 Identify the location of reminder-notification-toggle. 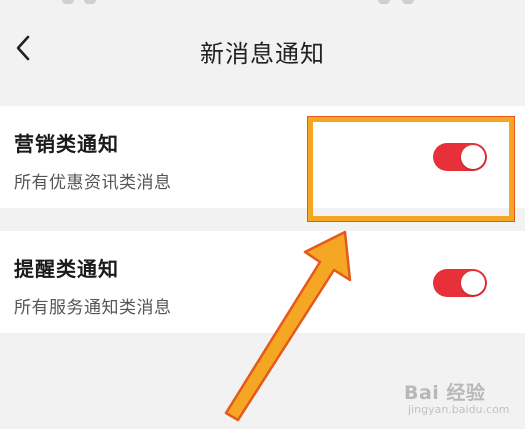
(460, 283).